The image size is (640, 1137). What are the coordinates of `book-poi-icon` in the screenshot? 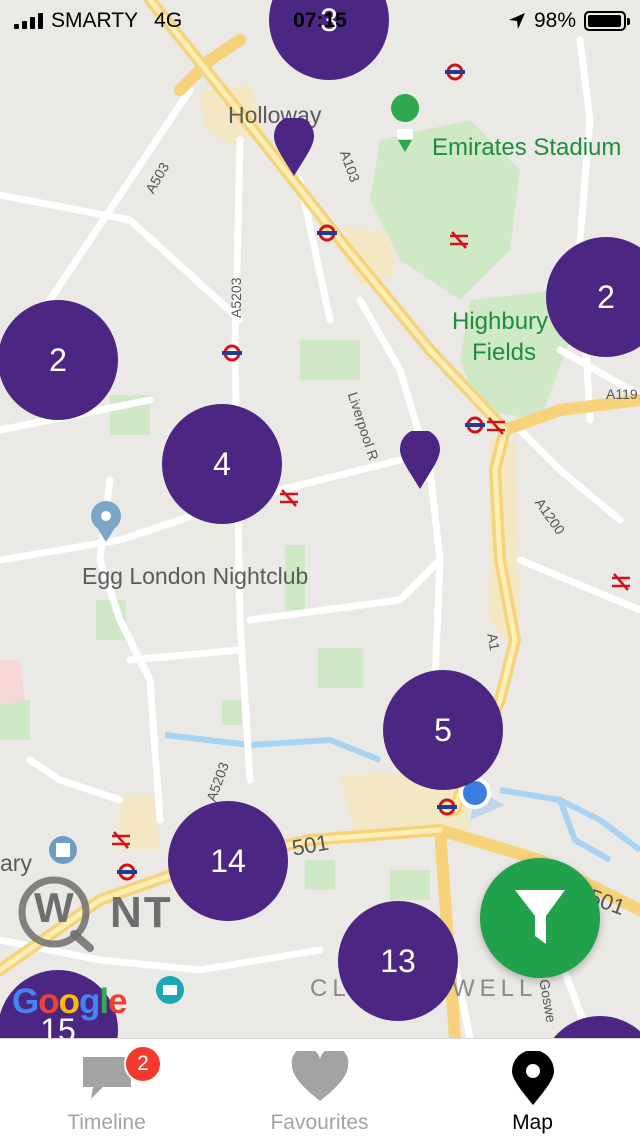 It's located at (63, 850).